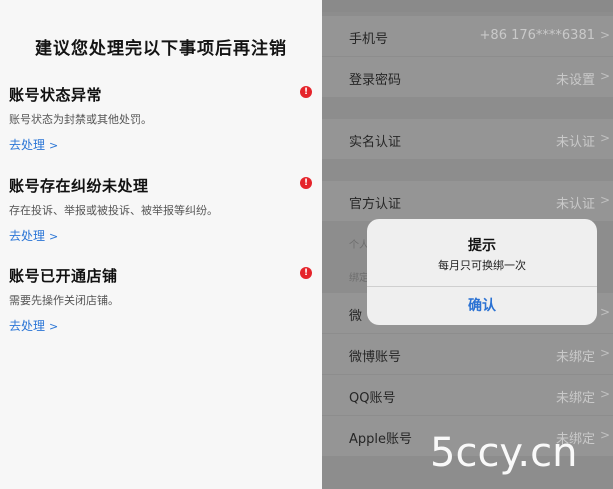  What do you see at coordinates (467, 201) in the screenshot?
I see `row-official-cert: 官方认证 未认证 >` at bounding box center [467, 201].